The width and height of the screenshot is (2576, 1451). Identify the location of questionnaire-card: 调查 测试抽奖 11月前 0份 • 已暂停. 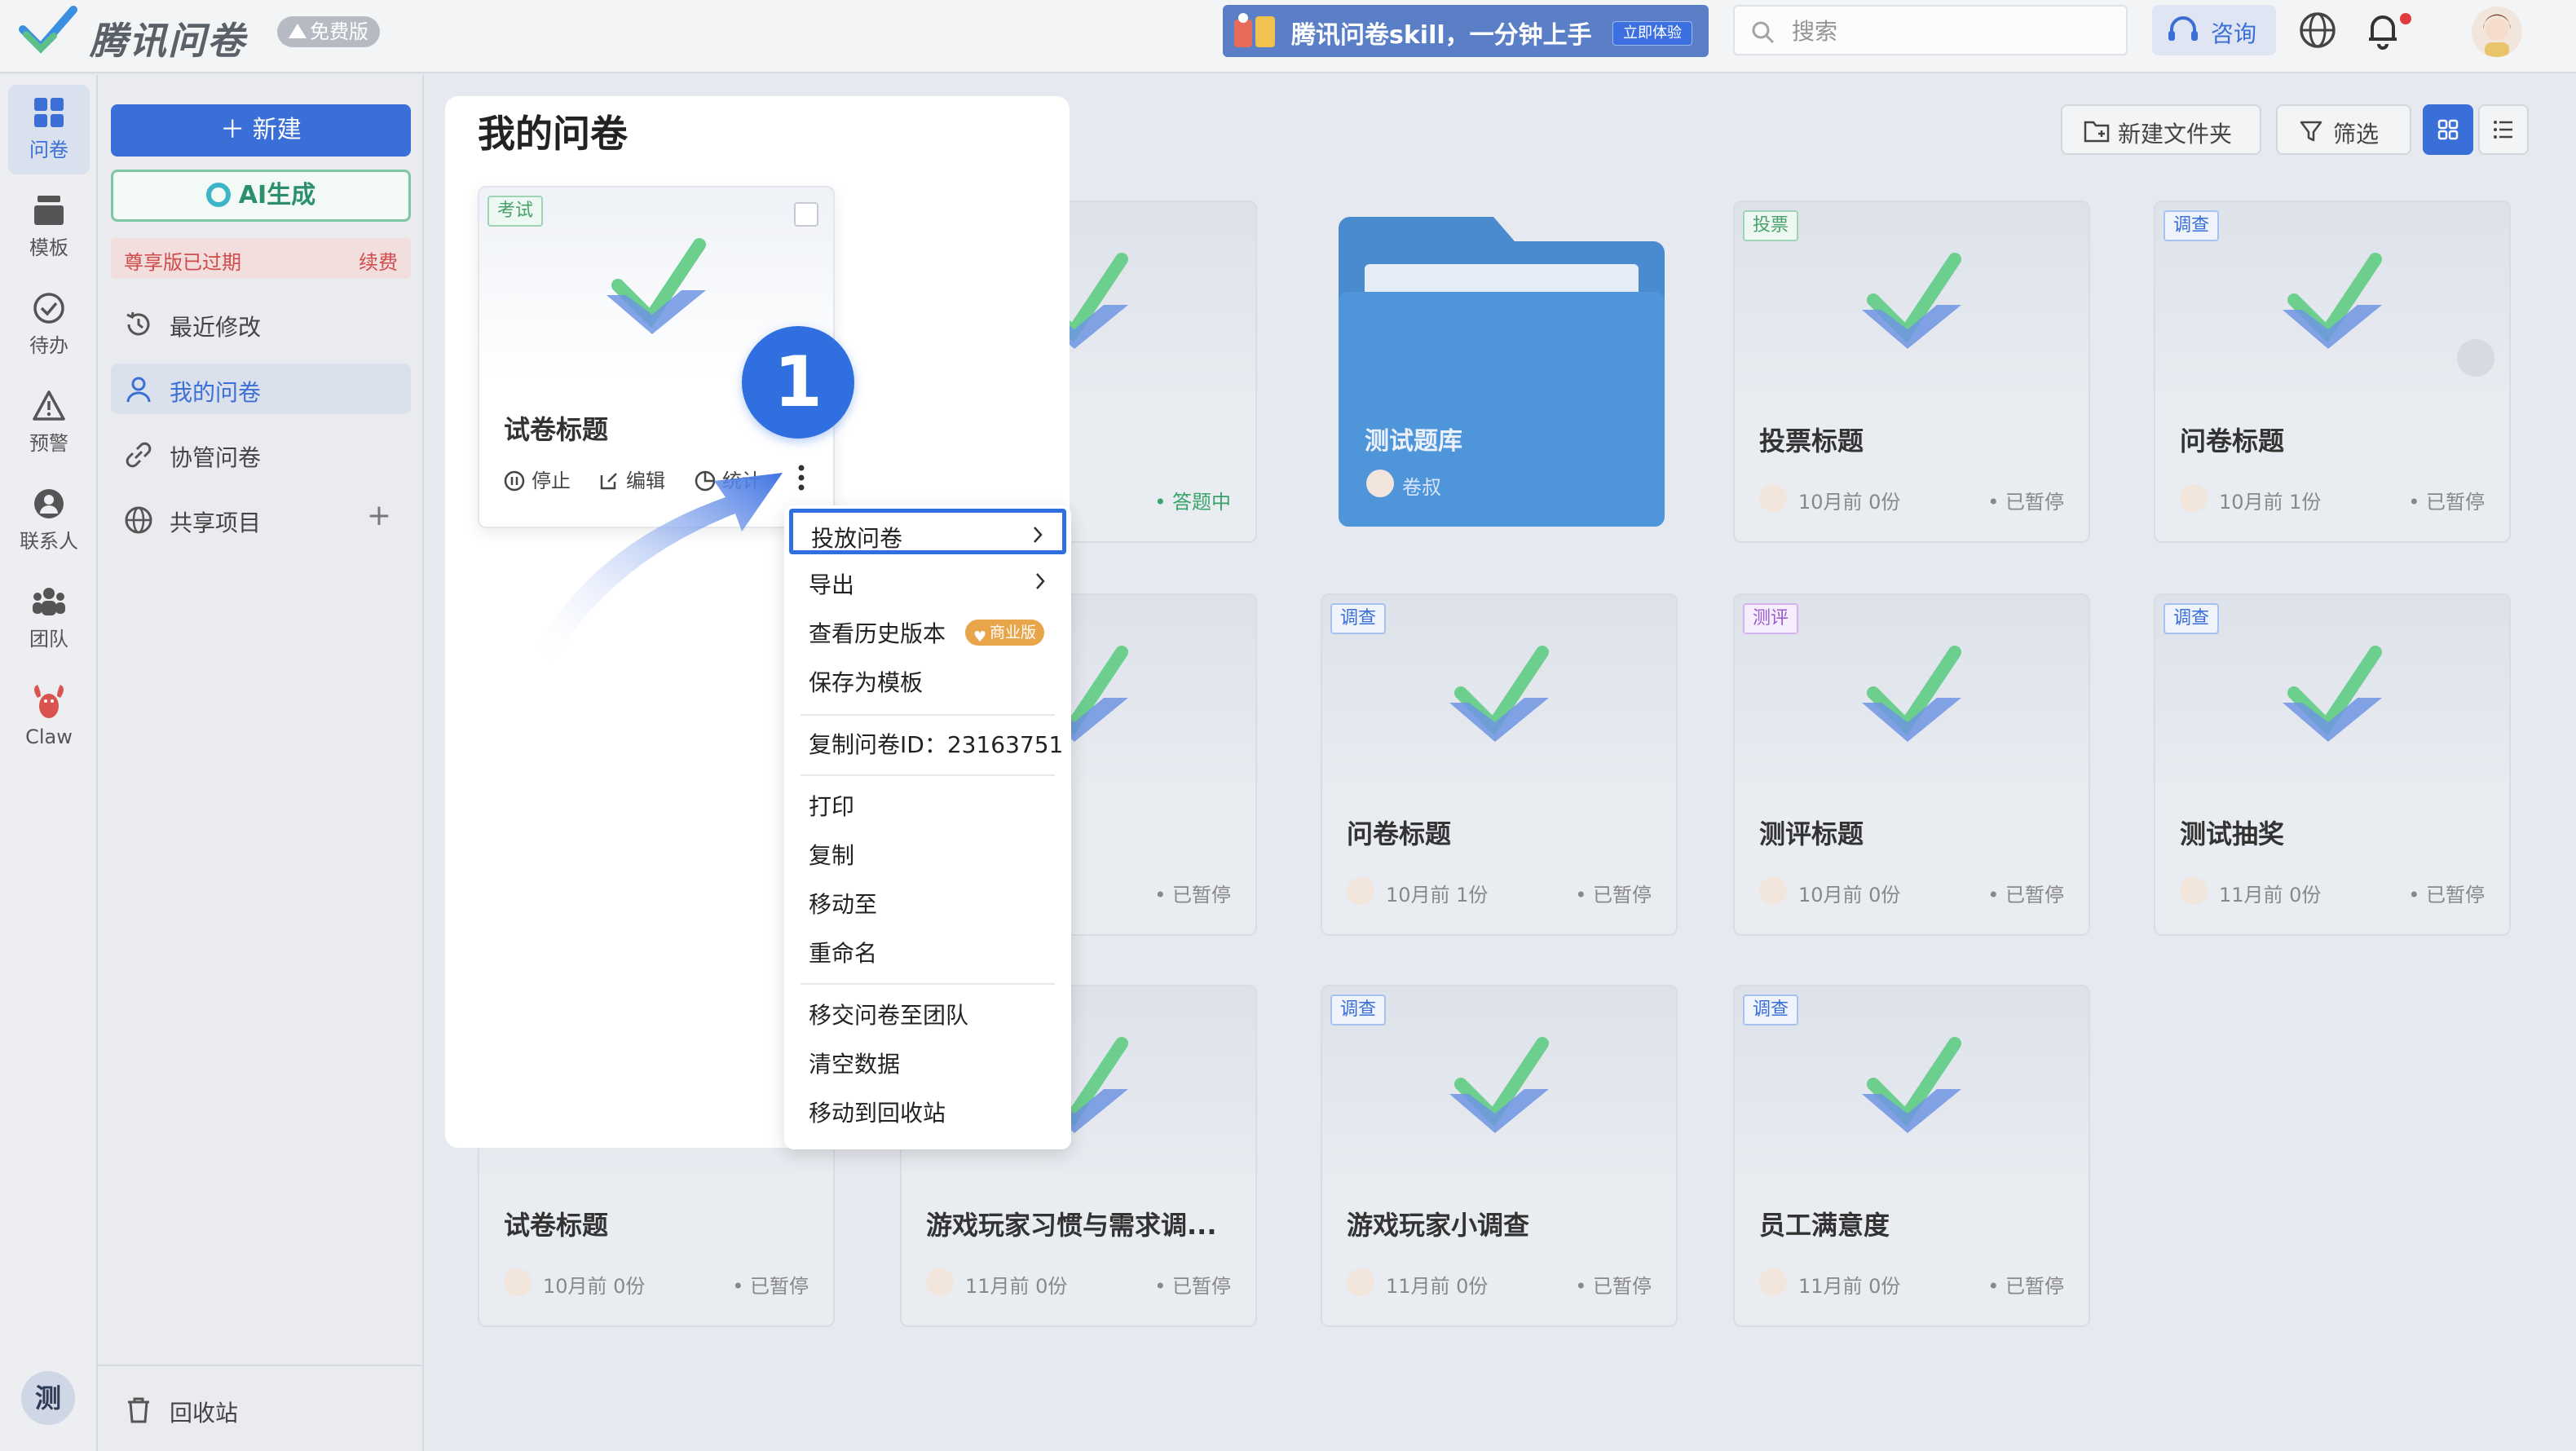
(2332, 764).